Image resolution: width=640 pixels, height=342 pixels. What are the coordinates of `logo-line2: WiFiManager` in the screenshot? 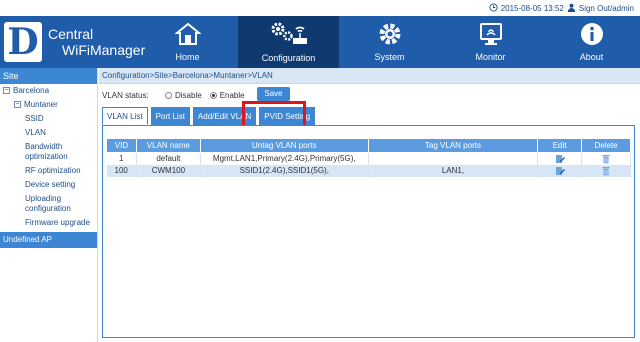 It's located at (104, 50).